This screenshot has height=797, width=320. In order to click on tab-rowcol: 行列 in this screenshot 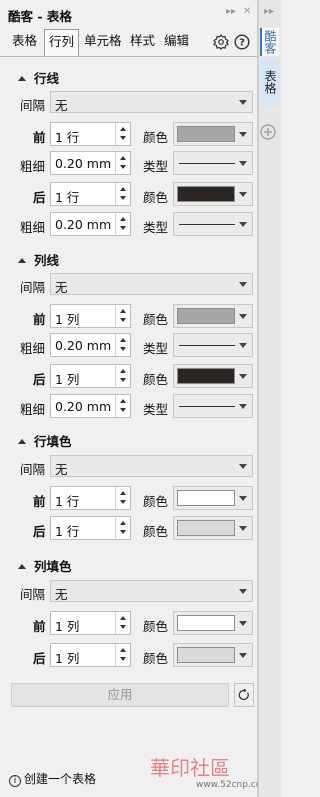, I will do `click(62, 42)`.